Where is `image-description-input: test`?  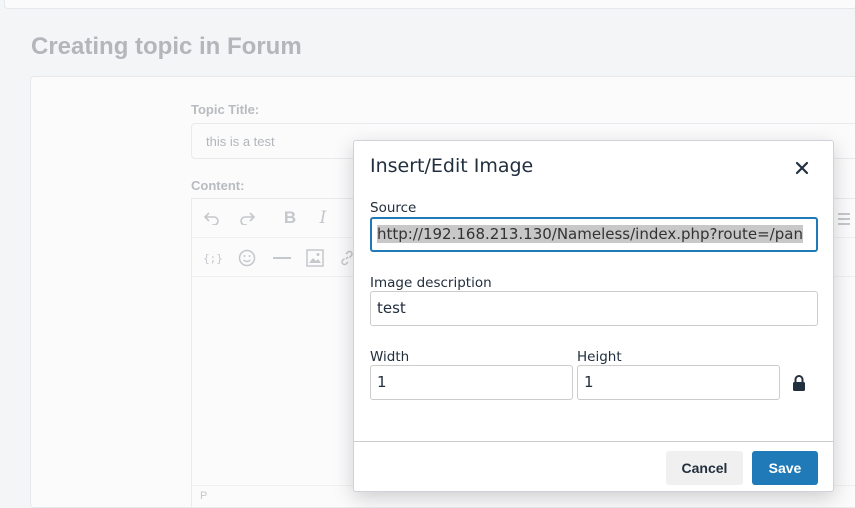 image-description-input: test is located at coordinates (594, 308).